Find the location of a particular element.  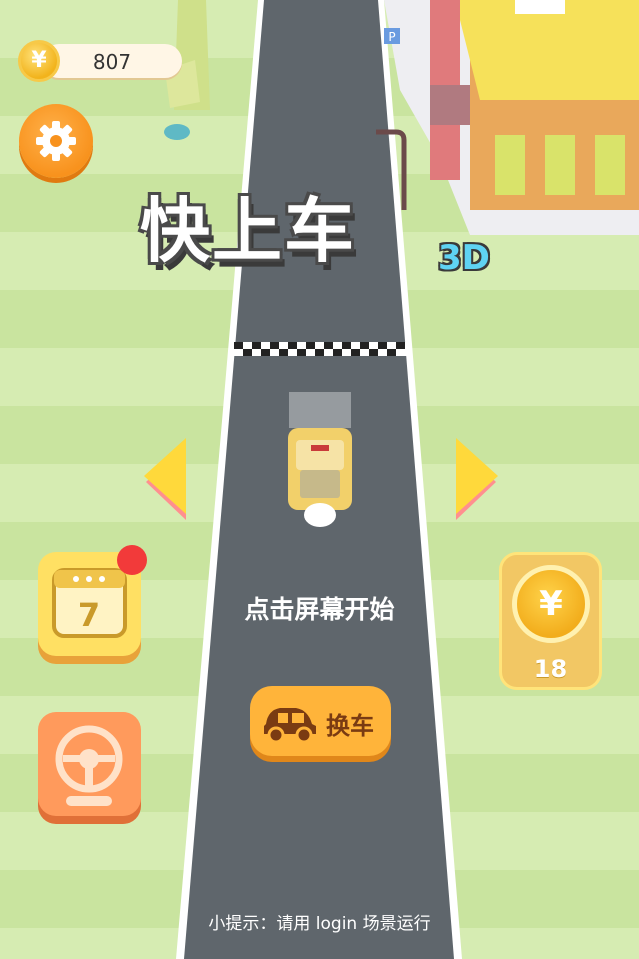

gear-icon is located at coordinates (56, 141).